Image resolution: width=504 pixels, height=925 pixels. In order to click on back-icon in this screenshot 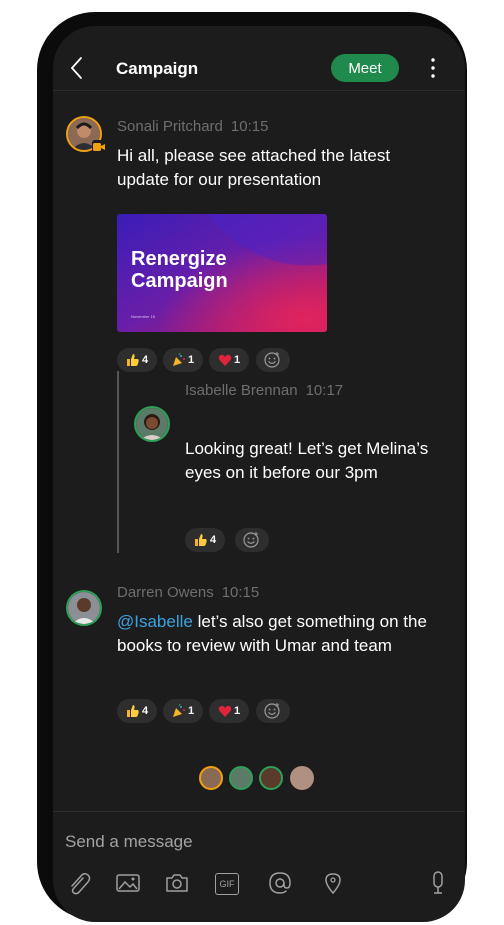, I will do `click(76, 68)`.